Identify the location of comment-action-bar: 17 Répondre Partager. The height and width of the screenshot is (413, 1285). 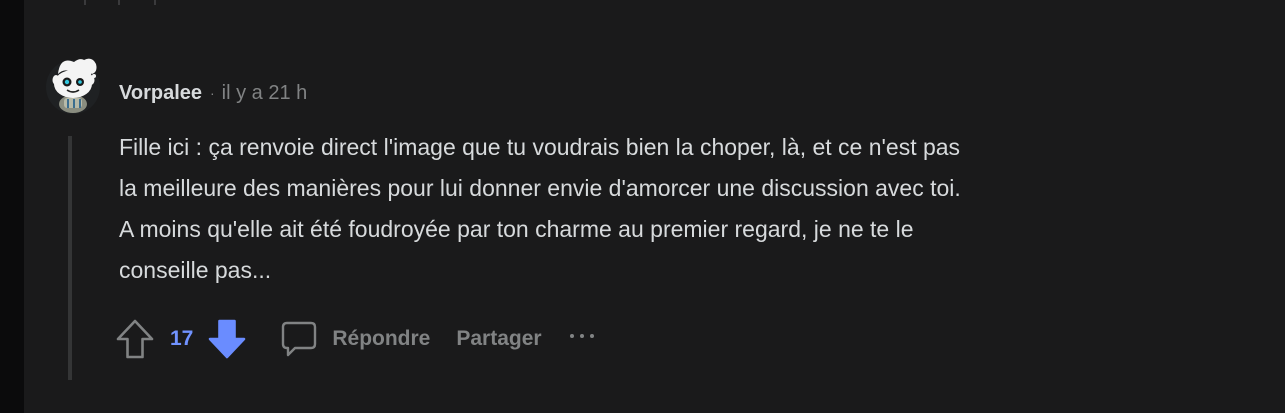
(354, 339).